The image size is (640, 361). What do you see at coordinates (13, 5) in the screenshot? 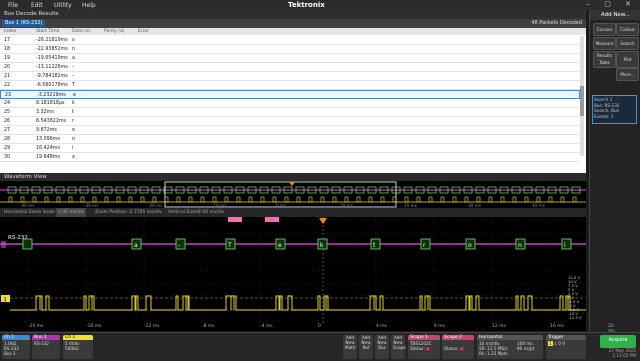
I see `menu-file: File` at bounding box center [13, 5].